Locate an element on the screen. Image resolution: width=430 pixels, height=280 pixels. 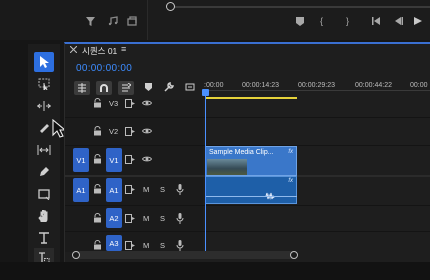
rectangle-tool is located at coordinates (44, 194).